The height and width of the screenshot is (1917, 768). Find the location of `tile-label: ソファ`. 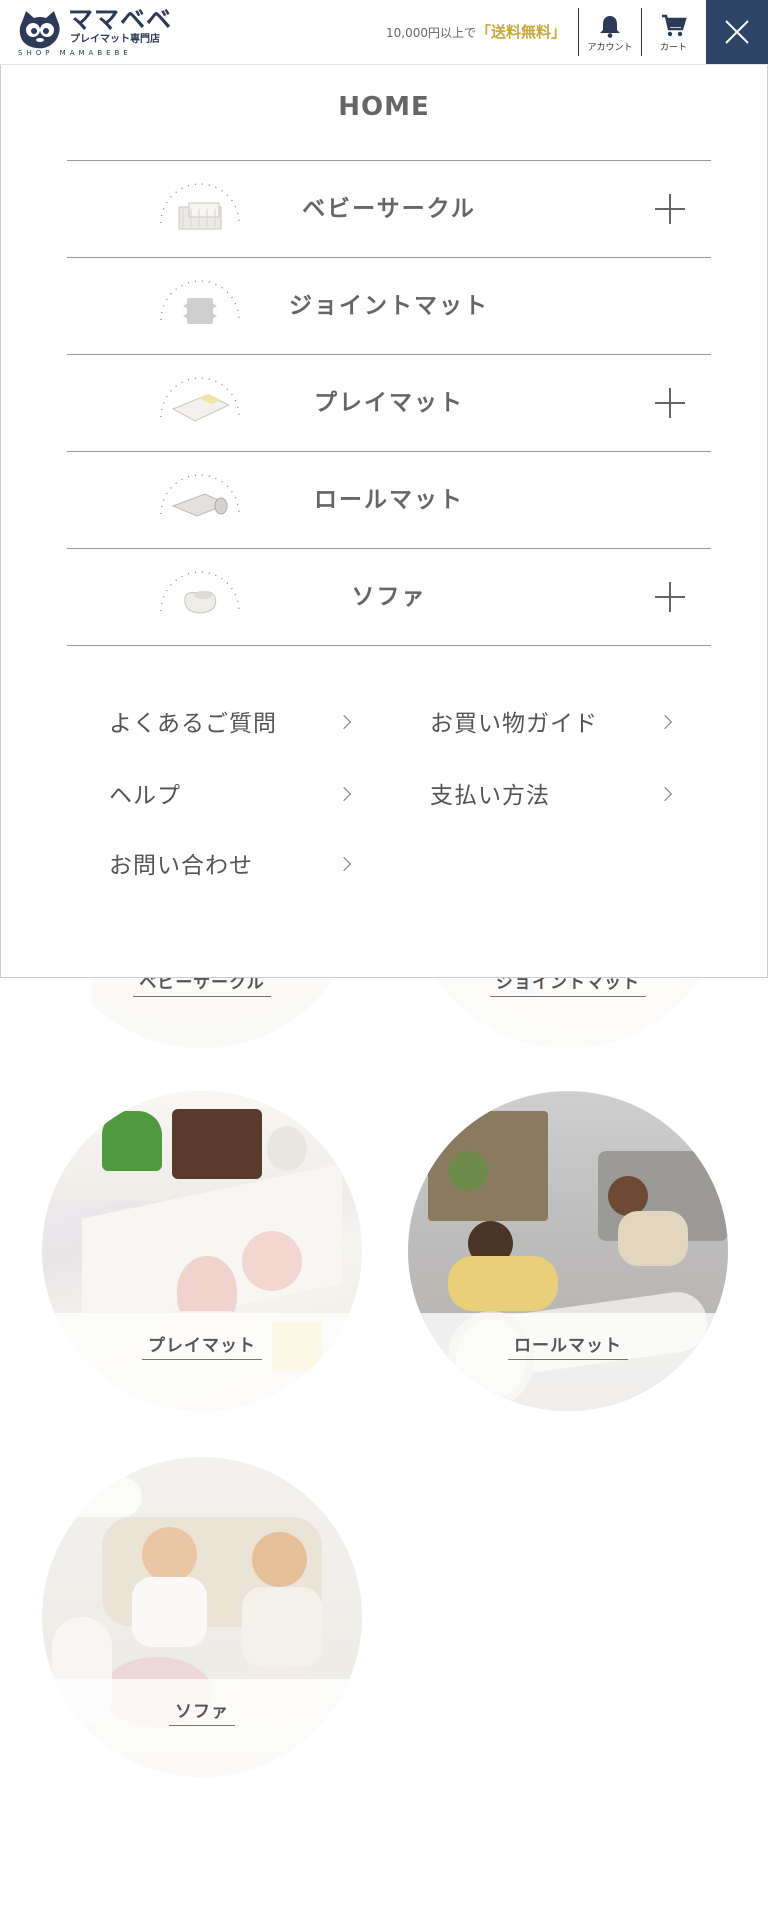

tile-label: ソファ is located at coordinates (202, 1714).